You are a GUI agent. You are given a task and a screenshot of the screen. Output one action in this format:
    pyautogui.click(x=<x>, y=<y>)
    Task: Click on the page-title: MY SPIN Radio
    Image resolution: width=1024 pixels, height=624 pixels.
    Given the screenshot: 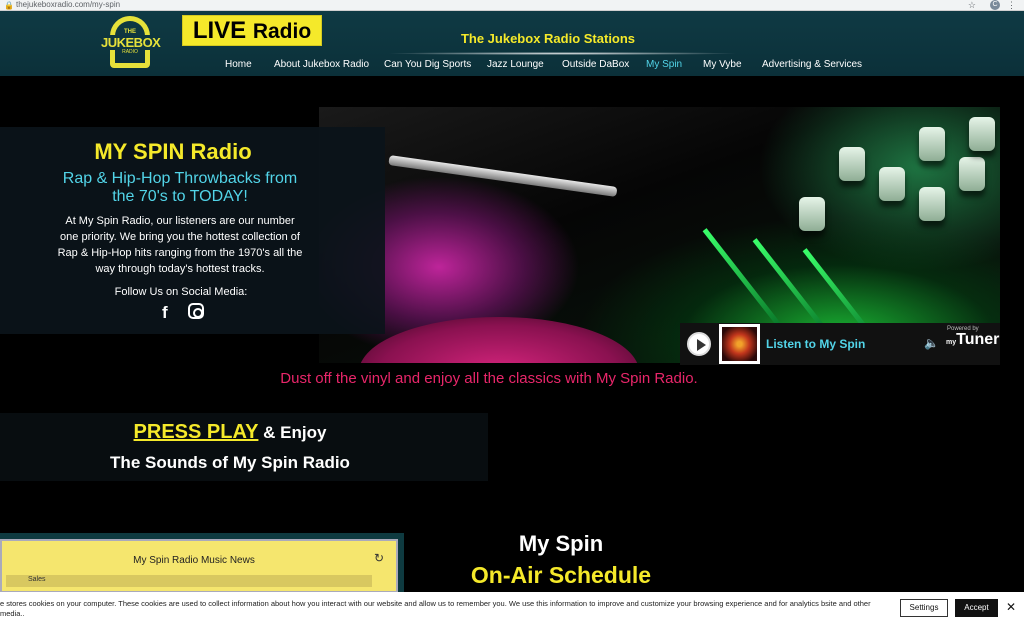 What is the action you would take?
    pyautogui.click(x=173, y=151)
    